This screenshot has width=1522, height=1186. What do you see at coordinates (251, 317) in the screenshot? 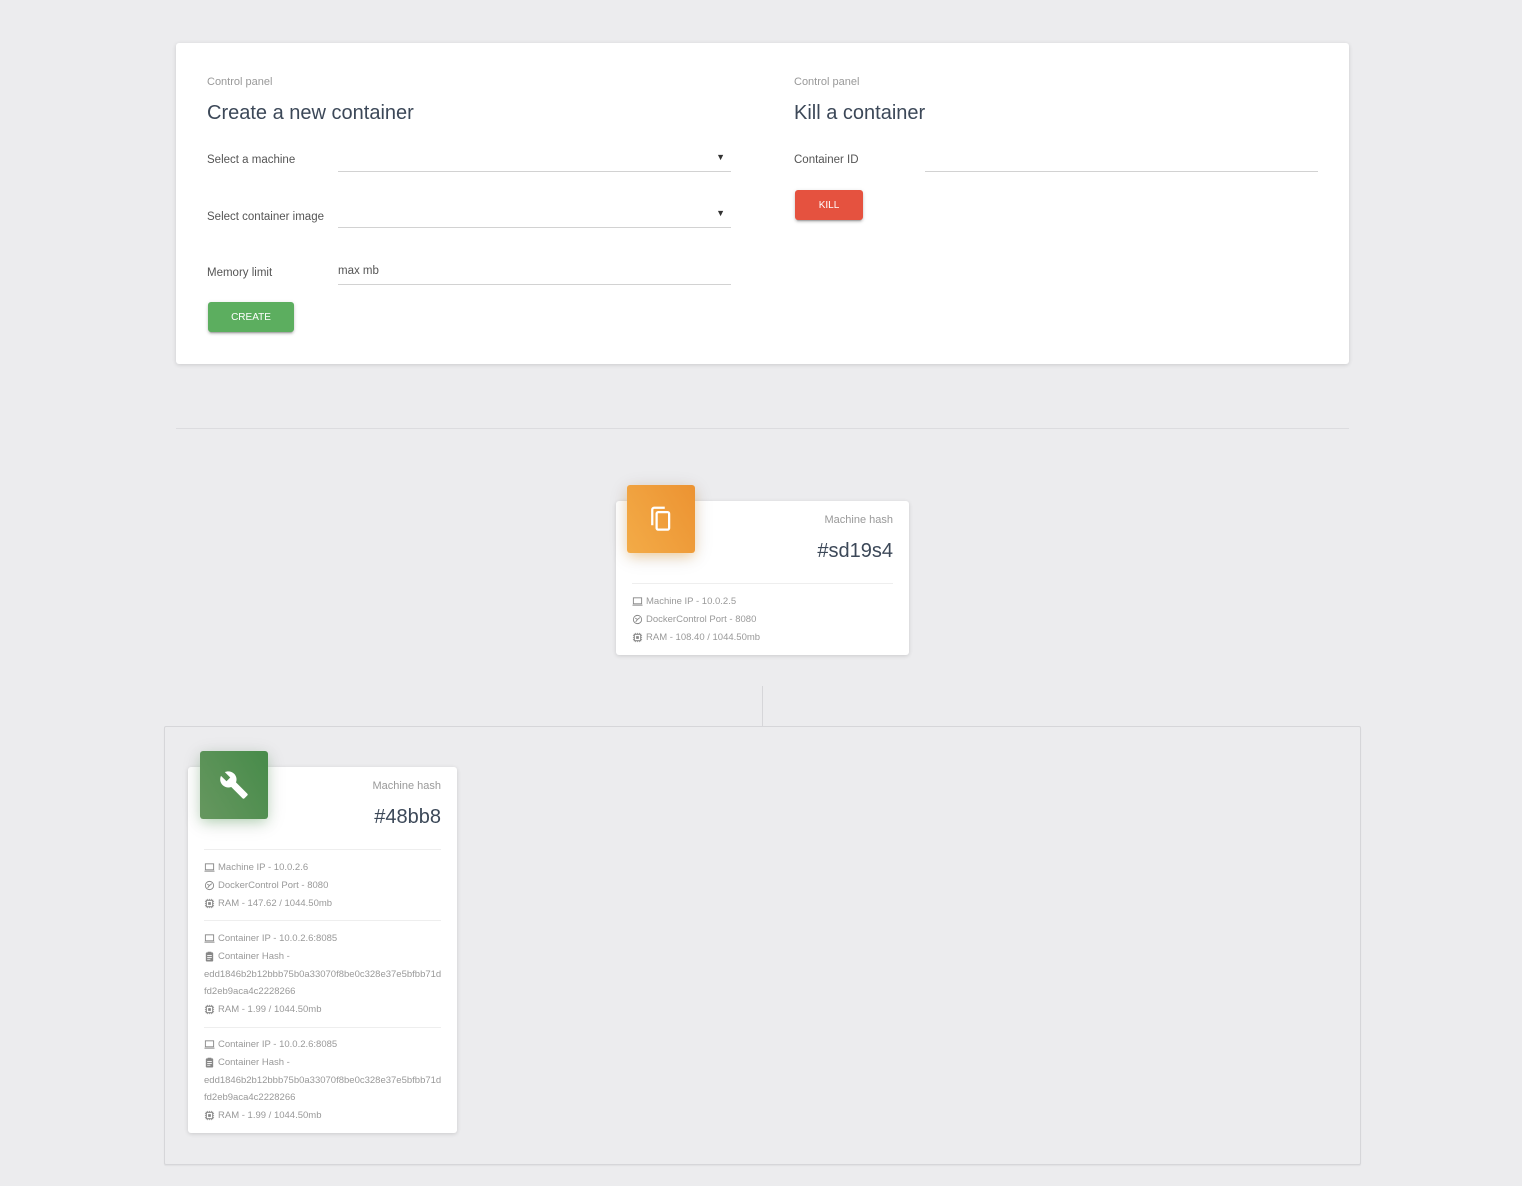
I see `create-button: CREATE` at bounding box center [251, 317].